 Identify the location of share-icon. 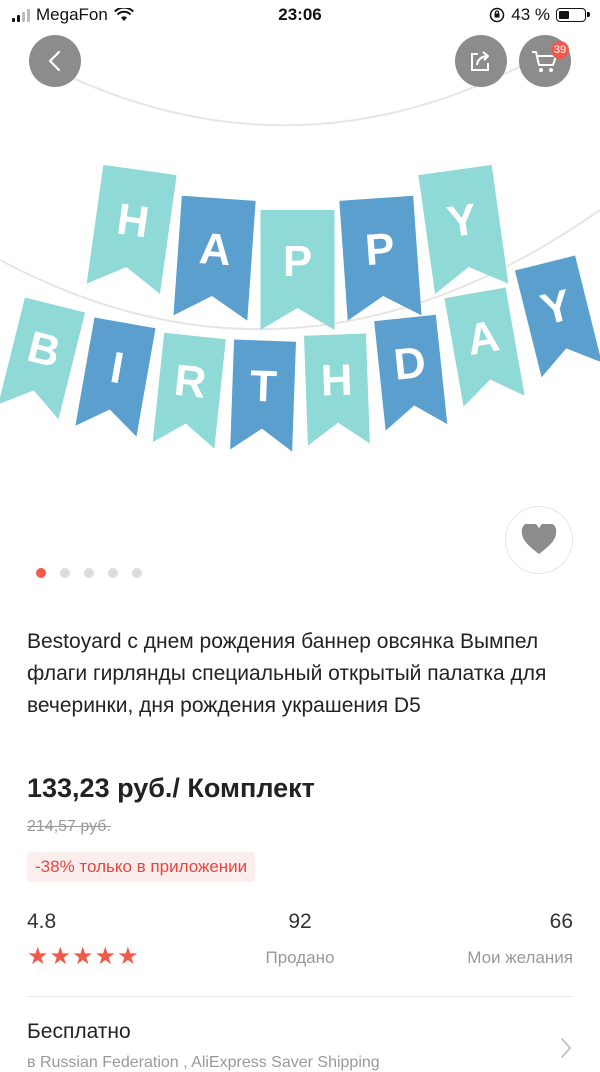
(480, 61).